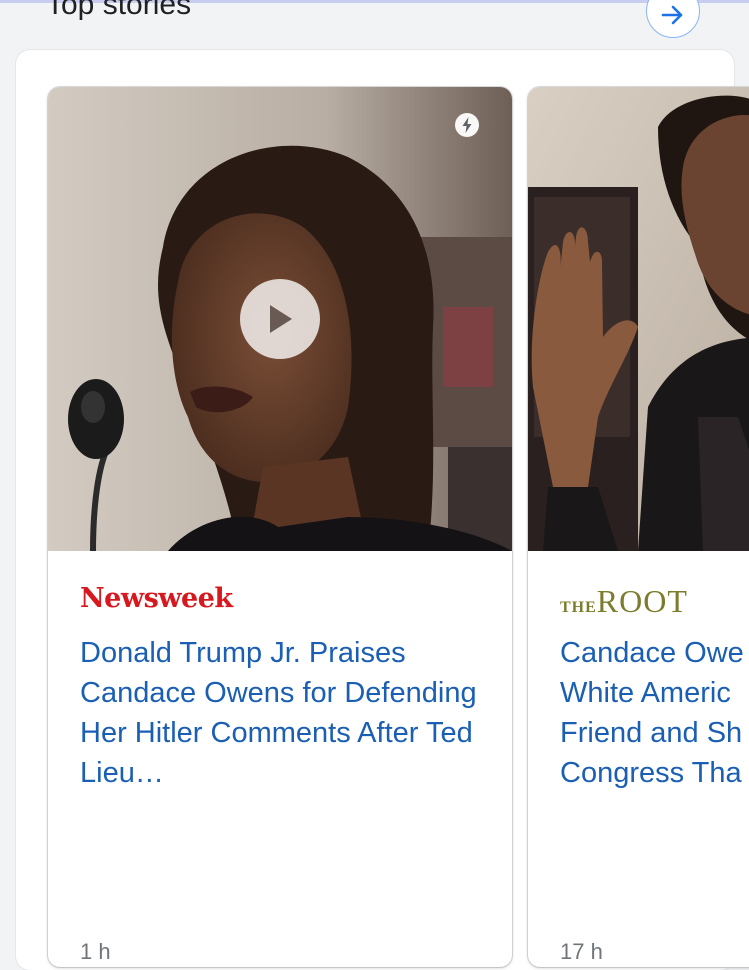  Describe the element at coordinates (672, 15) in the screenshot. I see `arrow-right-icon` at that location.